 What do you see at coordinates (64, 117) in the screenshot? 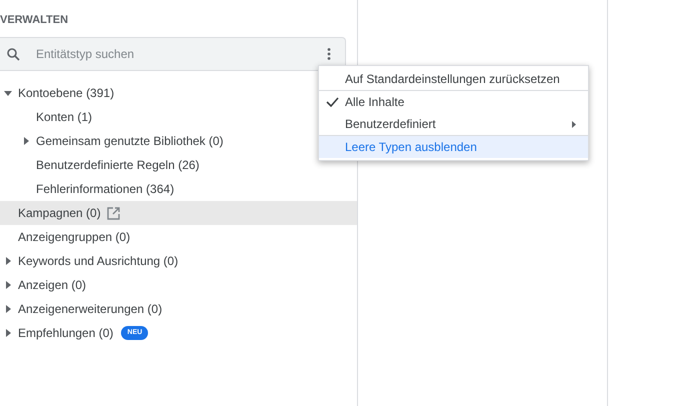
I see `tree-item: Konten (1)` at bounding box center [64, 117].